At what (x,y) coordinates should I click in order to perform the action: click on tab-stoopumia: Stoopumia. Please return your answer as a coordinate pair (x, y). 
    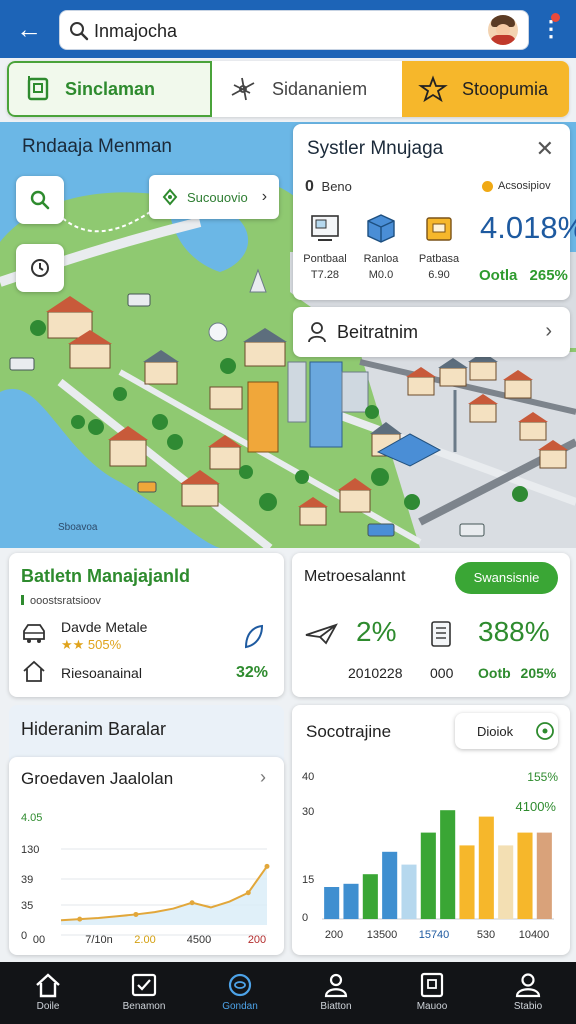
    Looking at the image, I should click on (485, 89).